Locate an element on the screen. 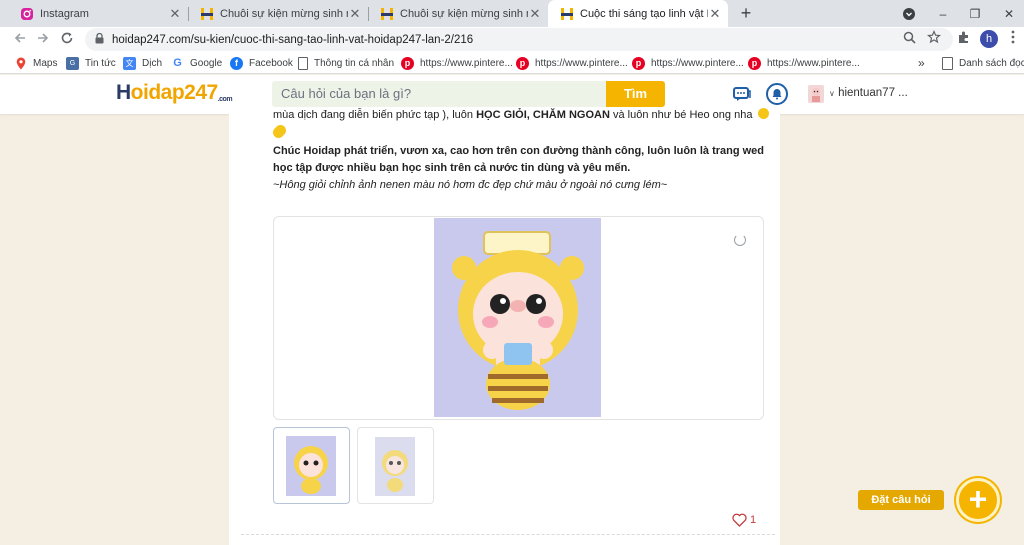 The height and width of the screenshot is (545, 1024). close-window-button: ✕ is located at coordinates (1009, 13).